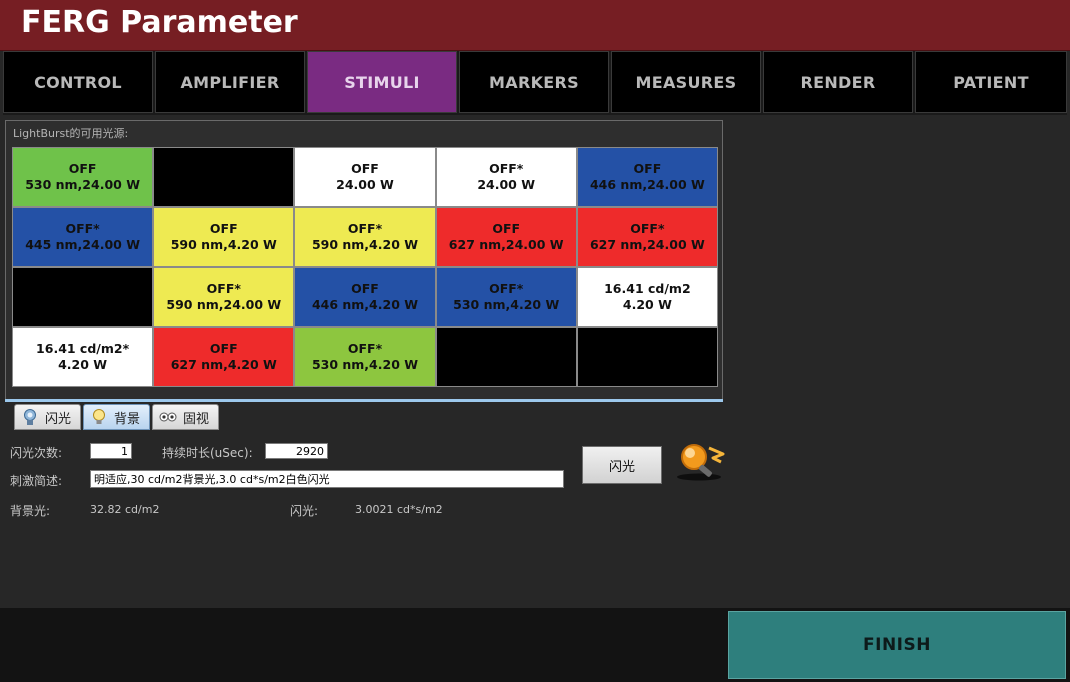  I want to click on light-source-cell: OFF 627 nm,4.20 W, so click(224, 357).